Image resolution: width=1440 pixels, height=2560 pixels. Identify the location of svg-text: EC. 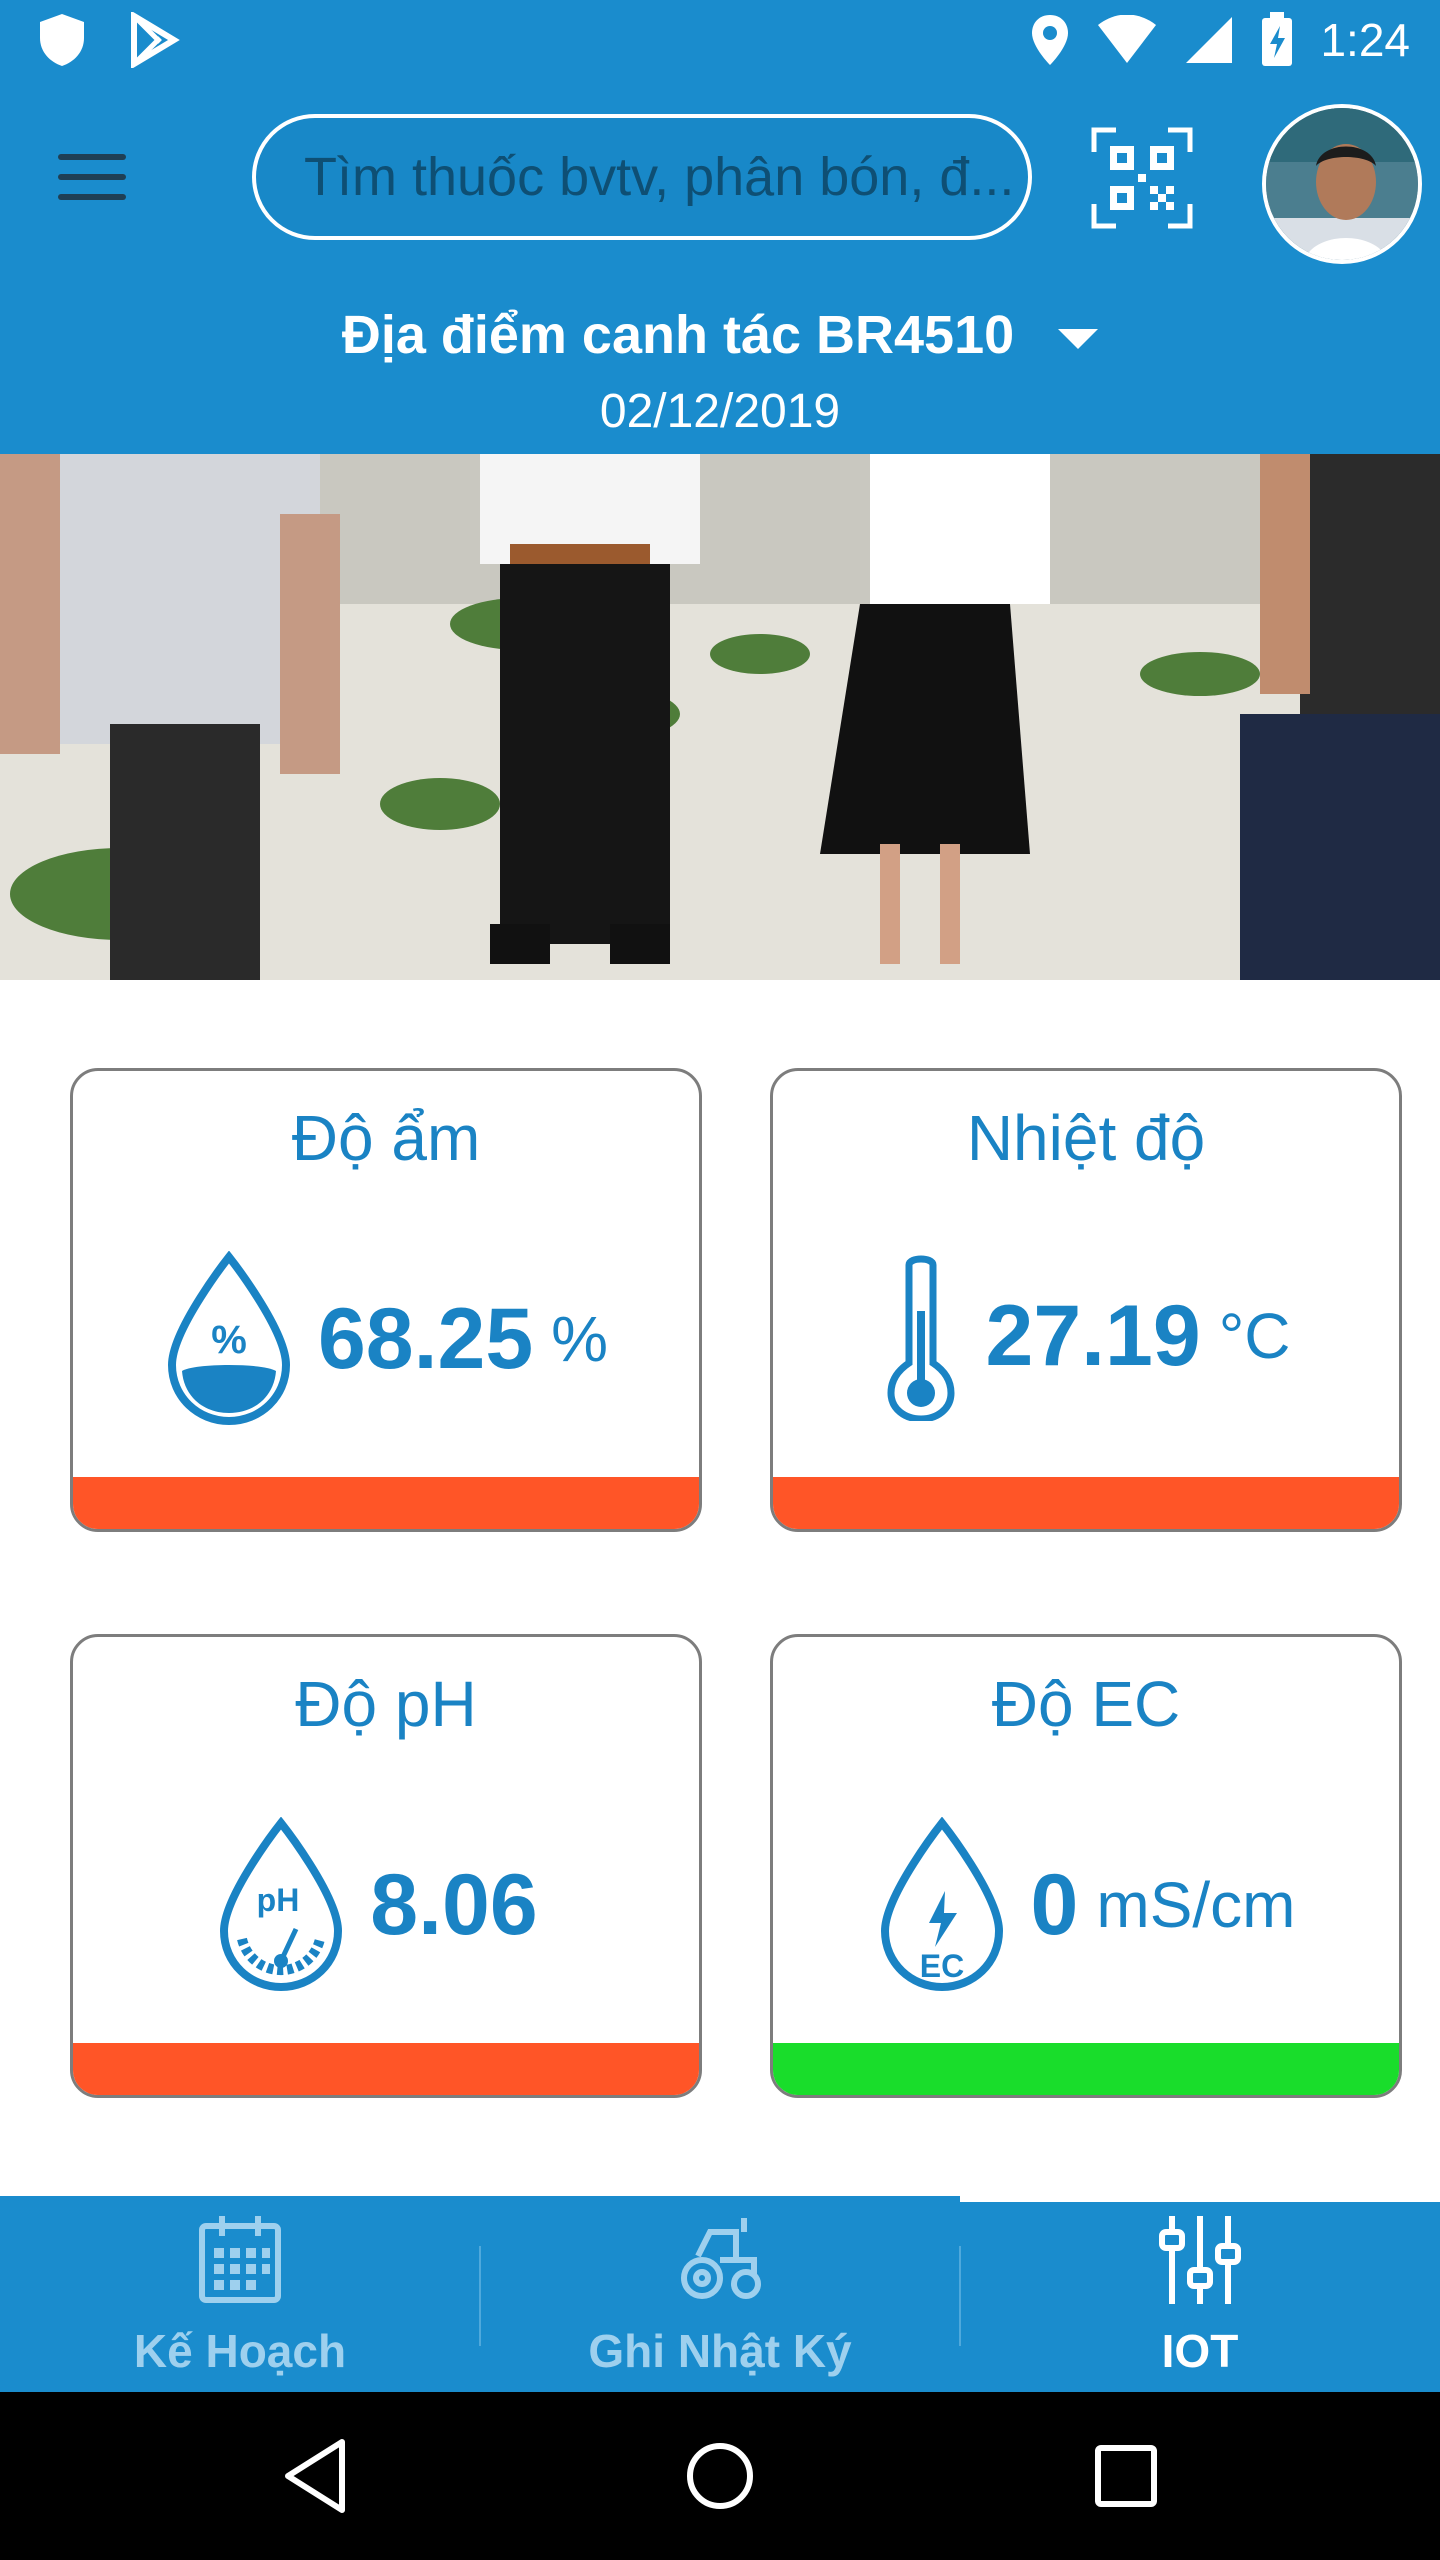
(941, 1966).